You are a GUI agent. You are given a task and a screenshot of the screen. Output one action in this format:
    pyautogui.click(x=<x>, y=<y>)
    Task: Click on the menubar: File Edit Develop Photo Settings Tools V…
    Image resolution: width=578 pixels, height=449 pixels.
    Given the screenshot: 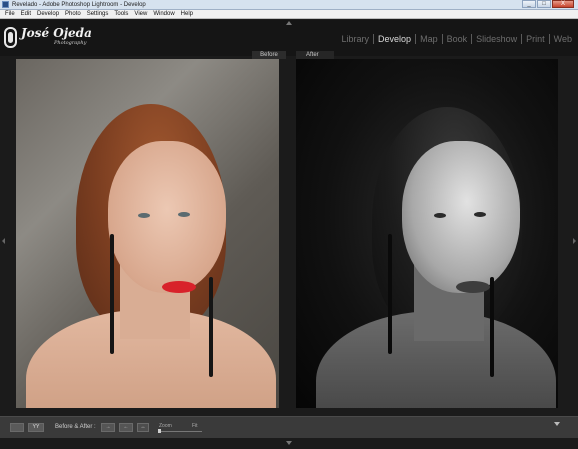 What is the action you would take?
    pyautogui.click(x=289, y=14)
    